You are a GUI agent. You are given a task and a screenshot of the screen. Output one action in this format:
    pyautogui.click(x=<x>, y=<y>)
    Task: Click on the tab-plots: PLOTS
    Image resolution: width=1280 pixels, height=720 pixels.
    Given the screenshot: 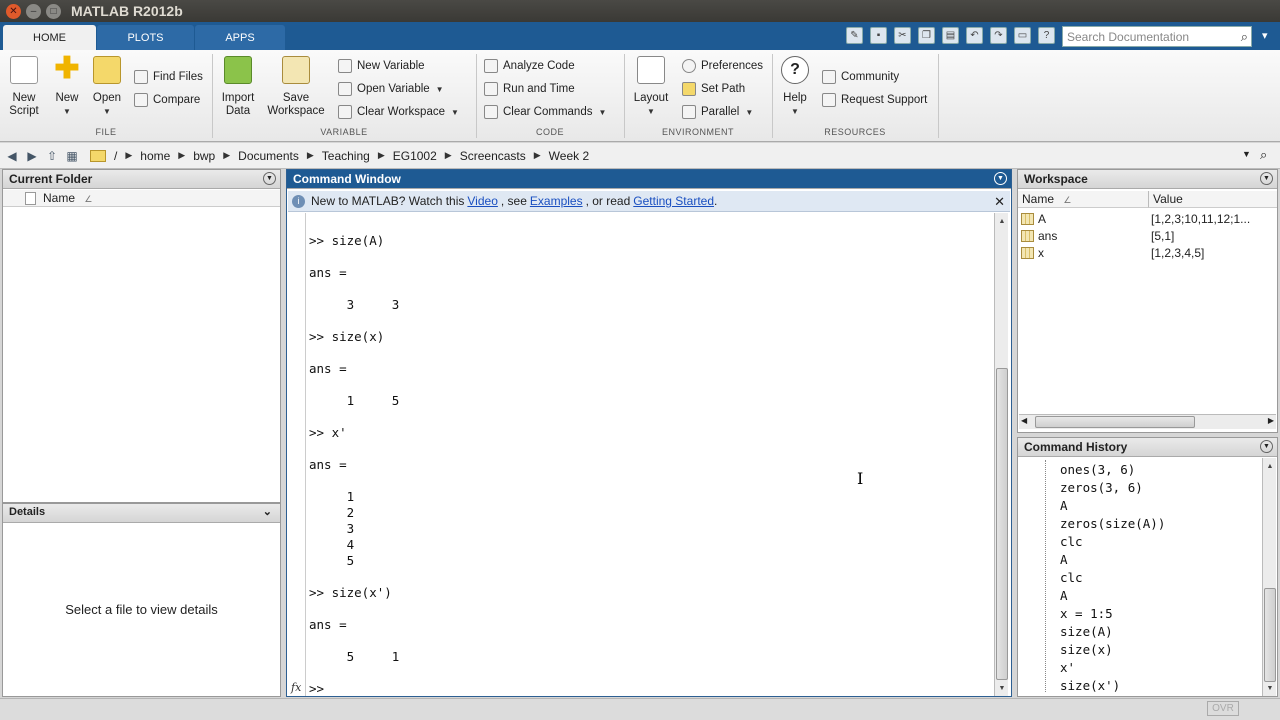 What is the action you would take?
    pyautogui.click(x=145, y=37)
    